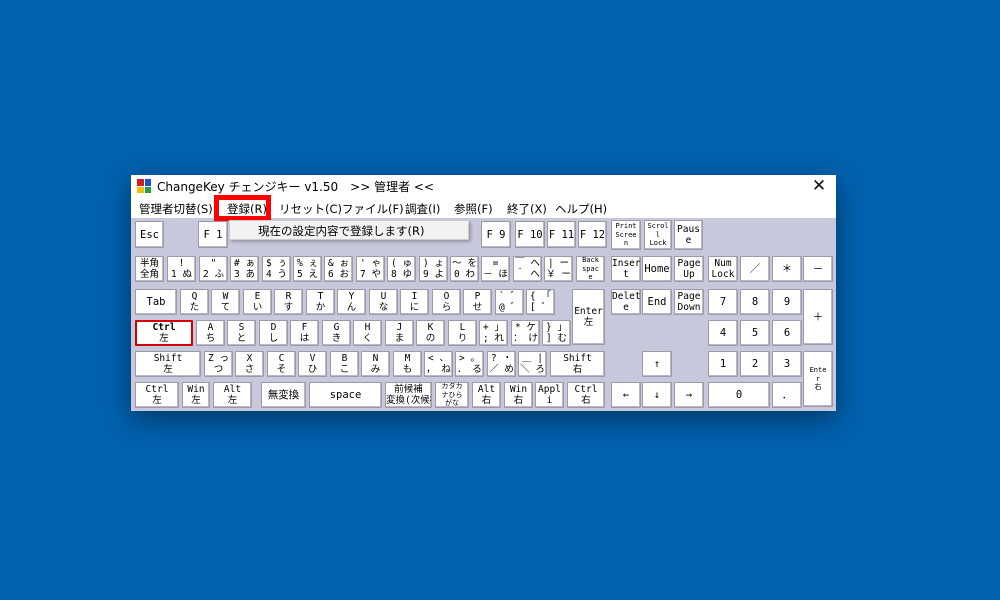  What do you see at coordinates (408, 395) in the screenshot?
I see `key-henkan: 前候補変換(次候補)` at bounding box center [408, 395].